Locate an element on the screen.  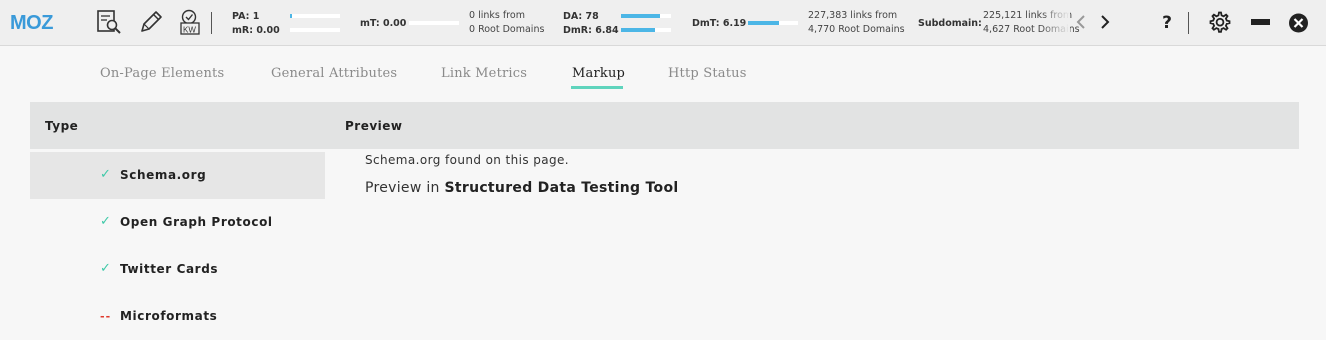
dmr-bar is located at coordinates (646, 30).